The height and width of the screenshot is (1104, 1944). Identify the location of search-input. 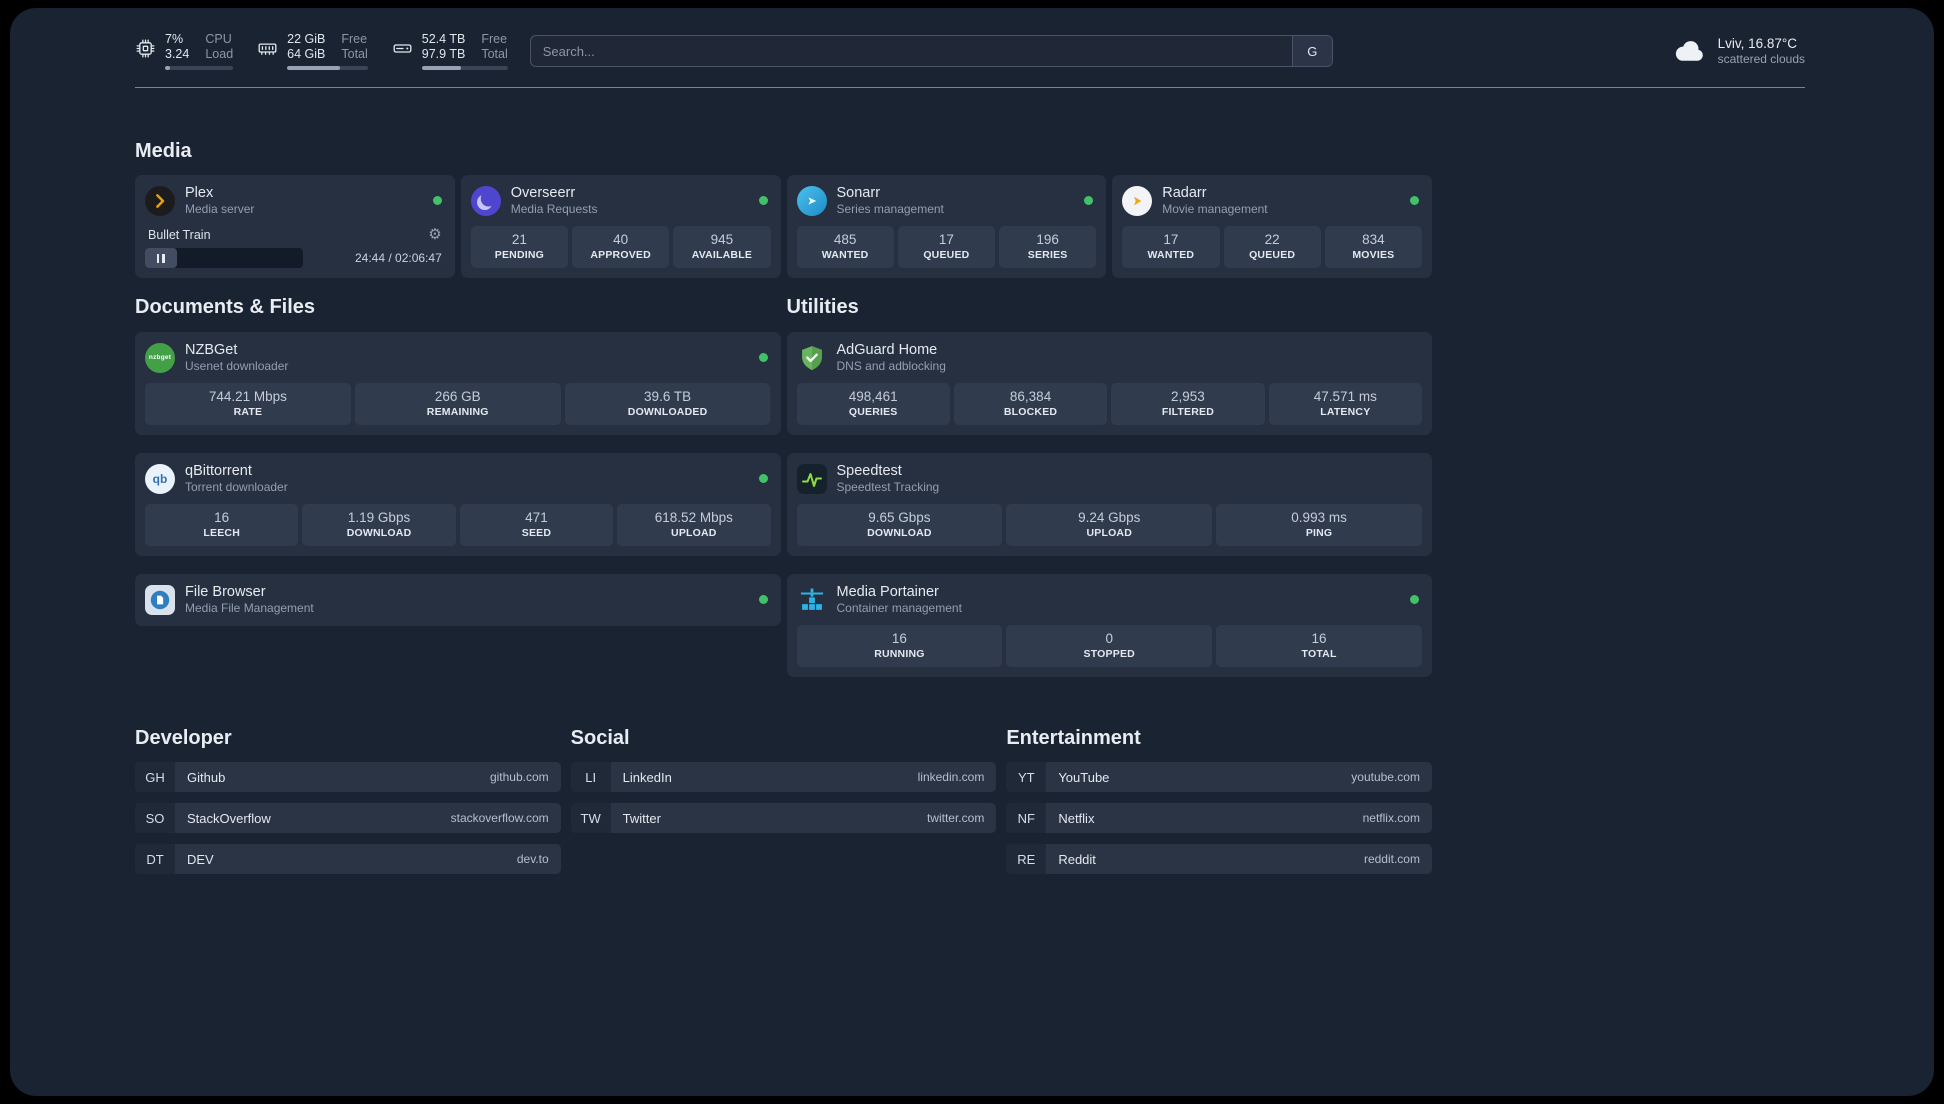
(911, 51).